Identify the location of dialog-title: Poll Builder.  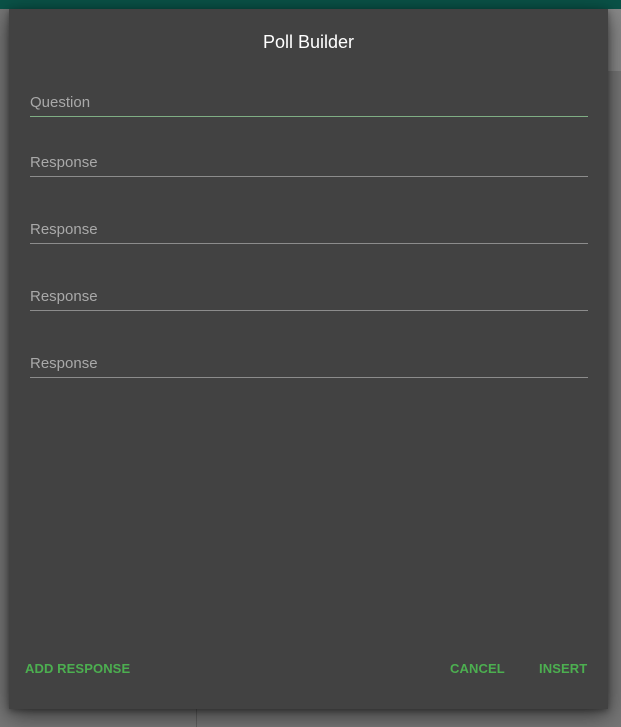
(308, 42).